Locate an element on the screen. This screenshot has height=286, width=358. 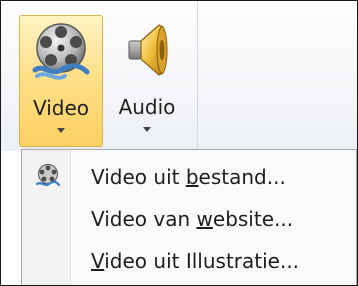
audio-button-label: Audio is located at coordinates (147, 107).